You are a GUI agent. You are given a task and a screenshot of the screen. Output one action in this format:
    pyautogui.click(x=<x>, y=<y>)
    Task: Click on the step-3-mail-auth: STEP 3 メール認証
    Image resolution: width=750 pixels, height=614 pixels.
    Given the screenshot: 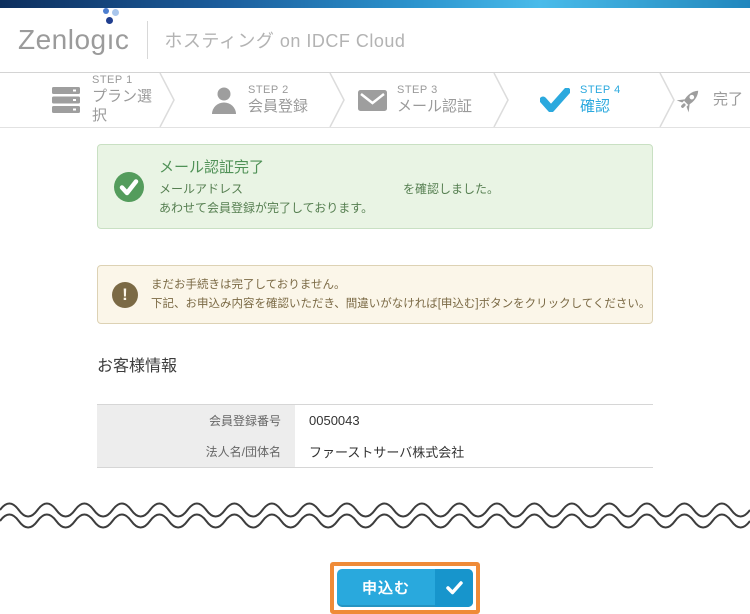 What is the action you would take?
    pyautogui.click(x=416, y=100)
    